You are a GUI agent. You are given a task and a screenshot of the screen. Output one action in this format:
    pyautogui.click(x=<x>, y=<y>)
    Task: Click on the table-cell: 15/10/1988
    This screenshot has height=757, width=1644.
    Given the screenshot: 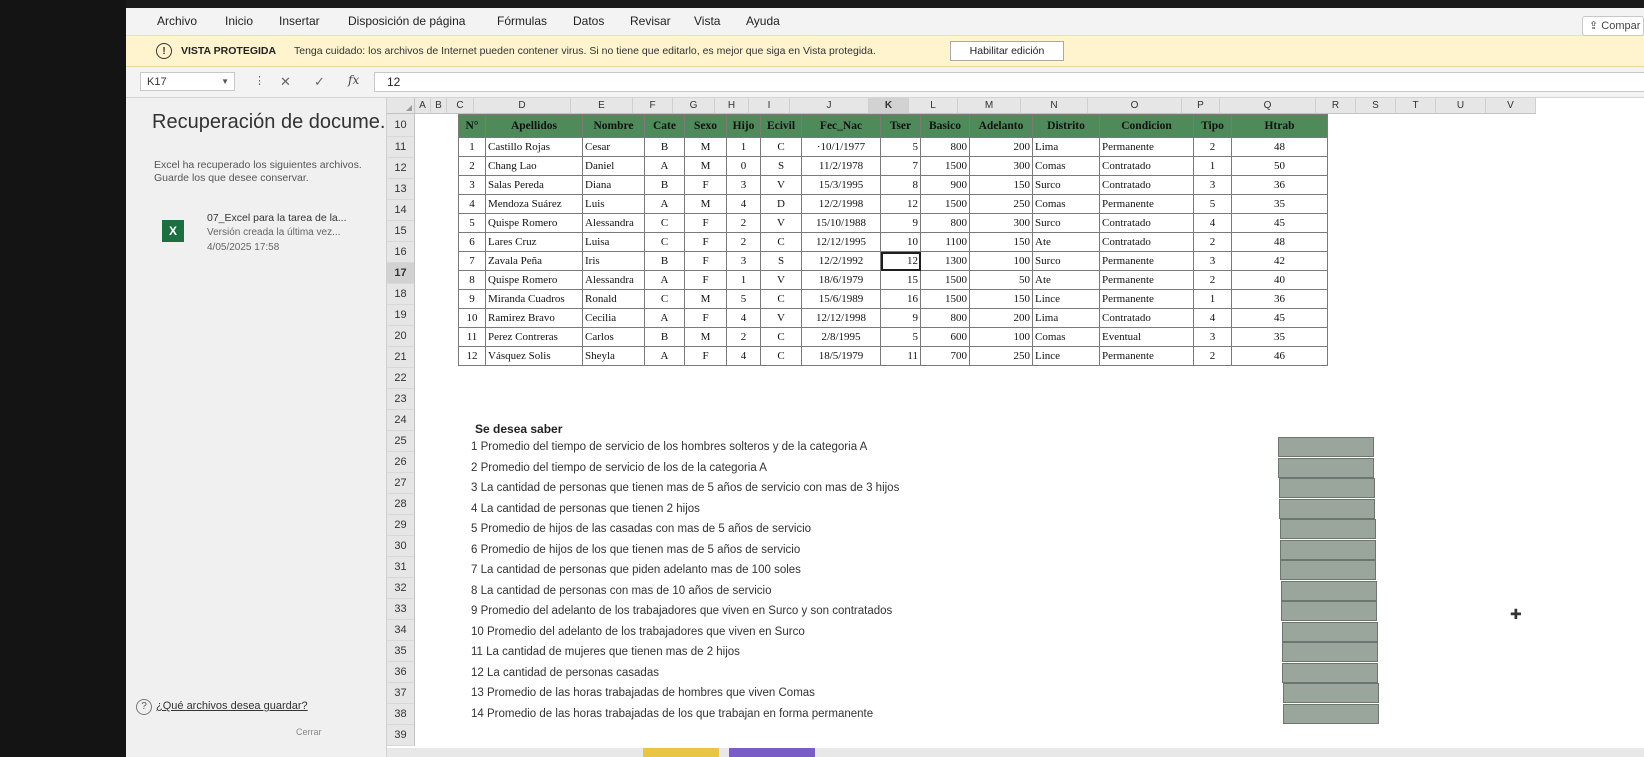 What is the action you would take?
    pyautogui.click(x=841, y=223)
    